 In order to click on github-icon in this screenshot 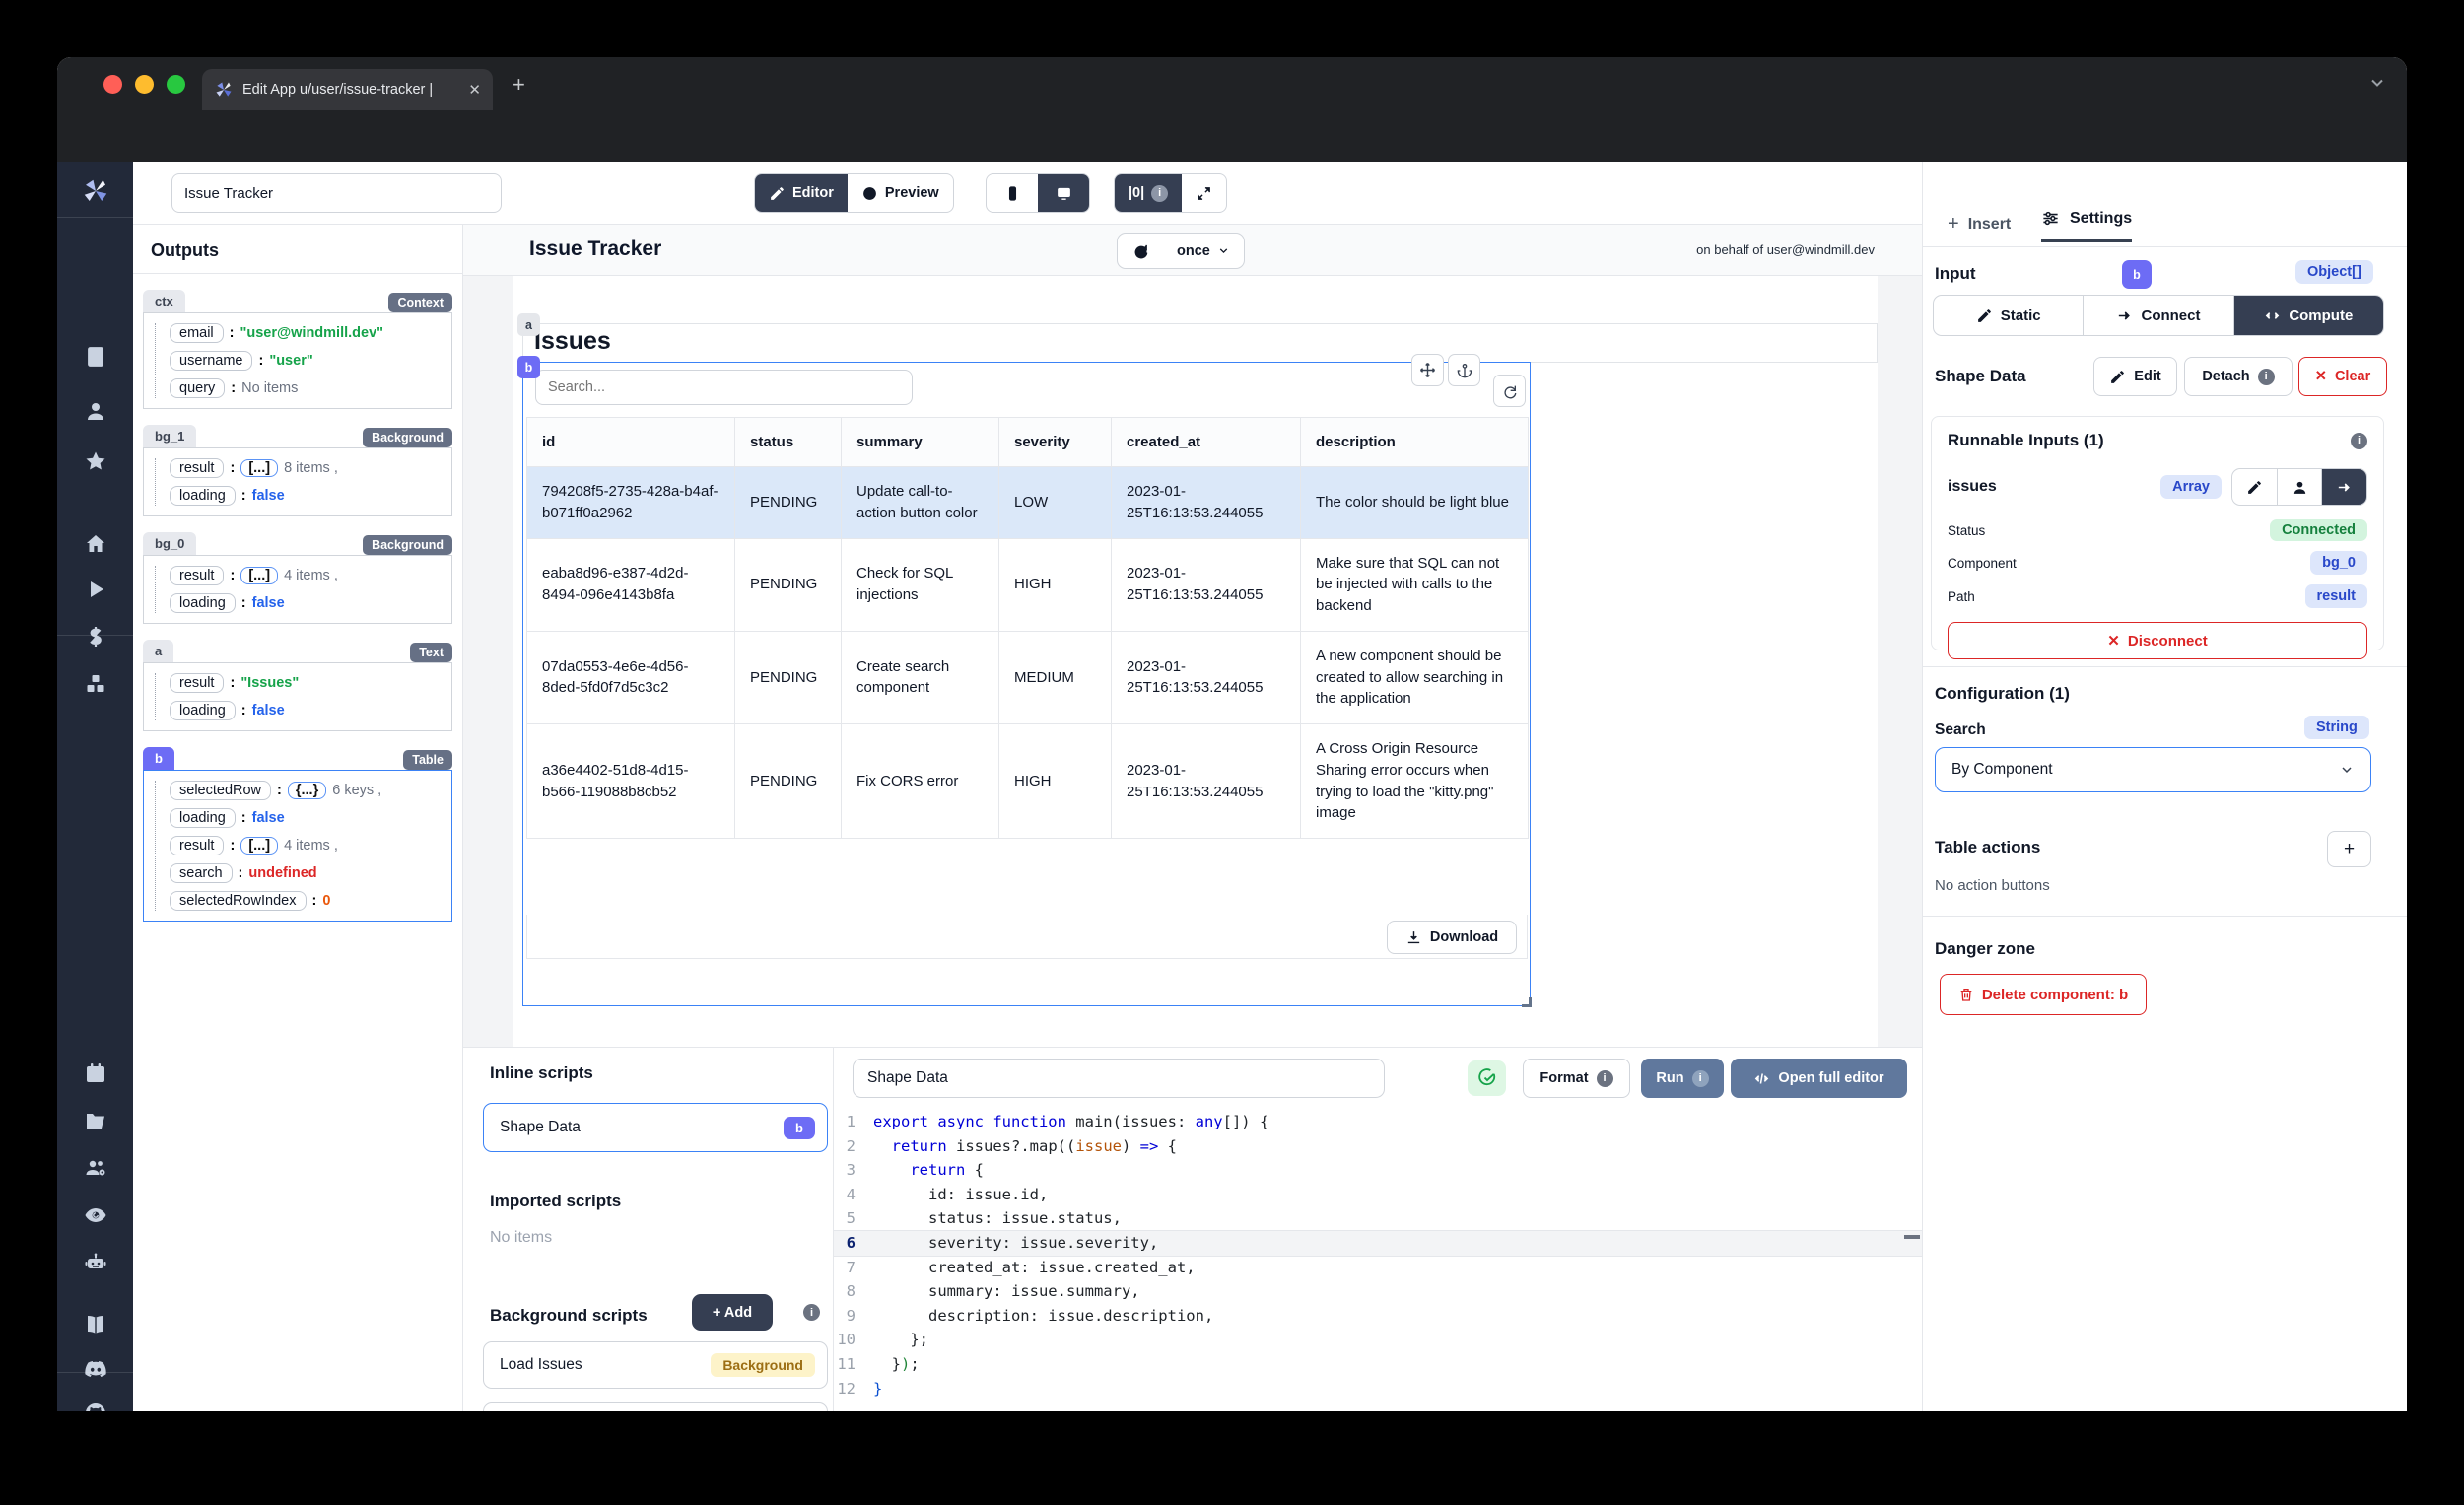, I will do `click(95, 1402)`.